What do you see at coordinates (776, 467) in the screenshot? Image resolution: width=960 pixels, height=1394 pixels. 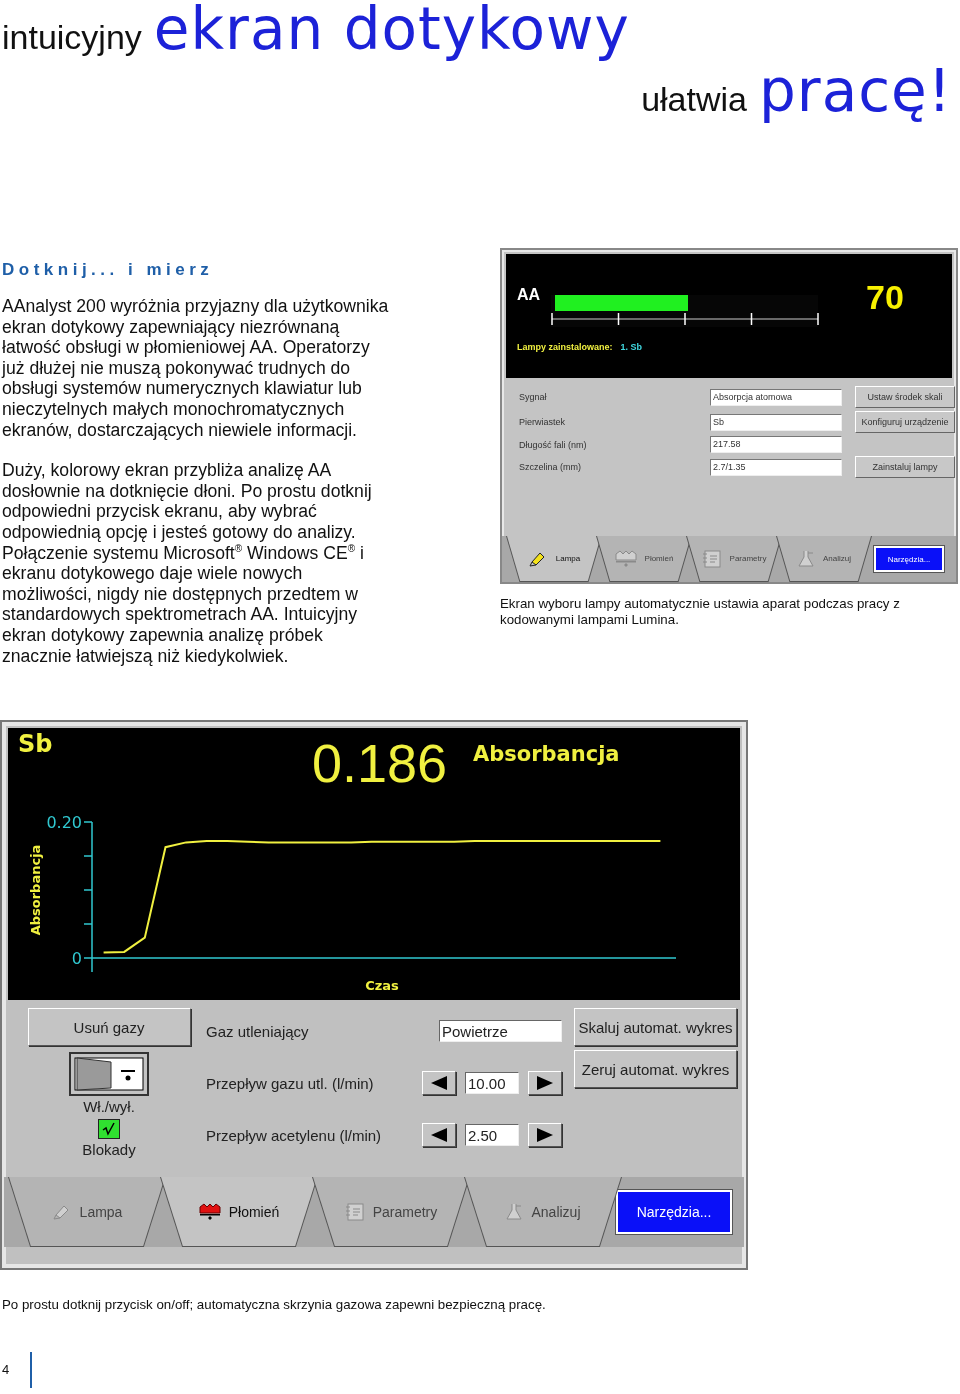 I see `input-field: 2.7/1.35` at bounding box center [776, 467].